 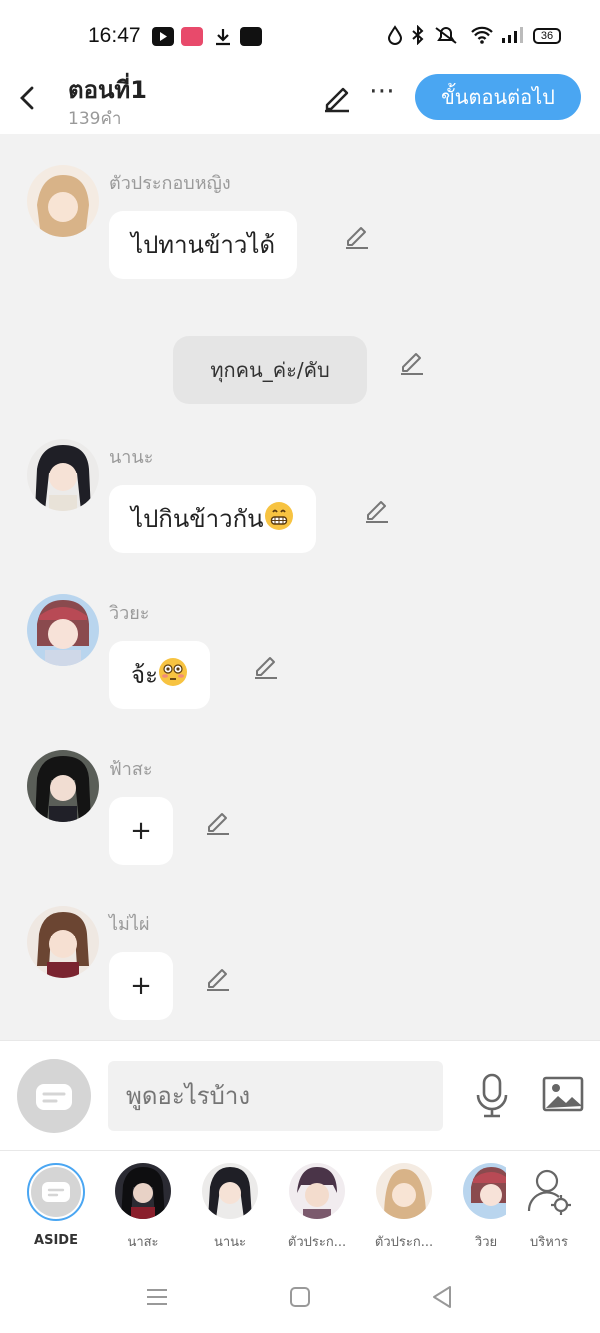 I want to click on manage-characters-button: บริหาร, so click(x=549, y=1207).